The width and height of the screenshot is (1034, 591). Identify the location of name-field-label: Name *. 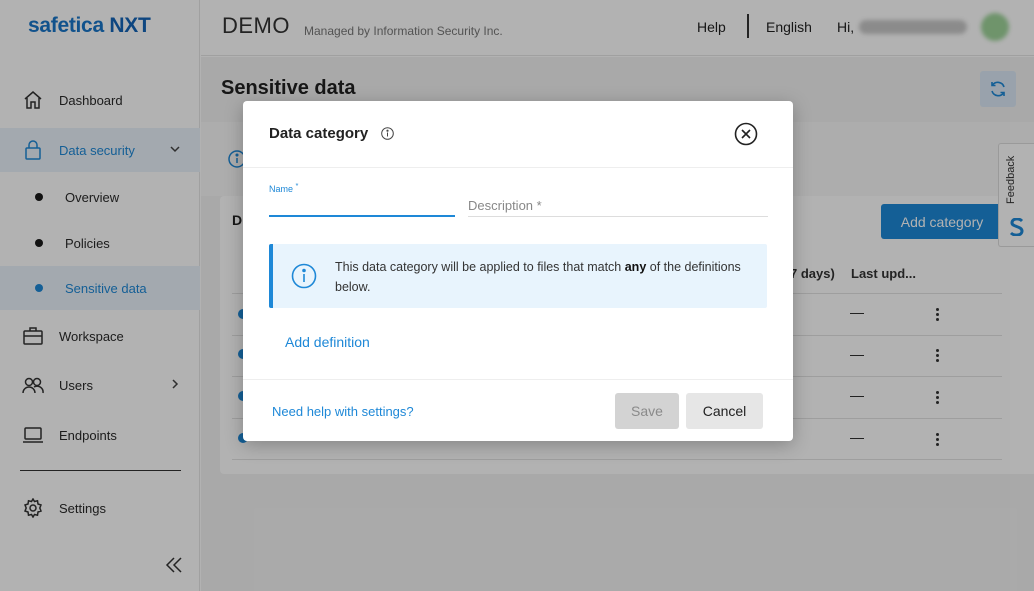
(283, 187).